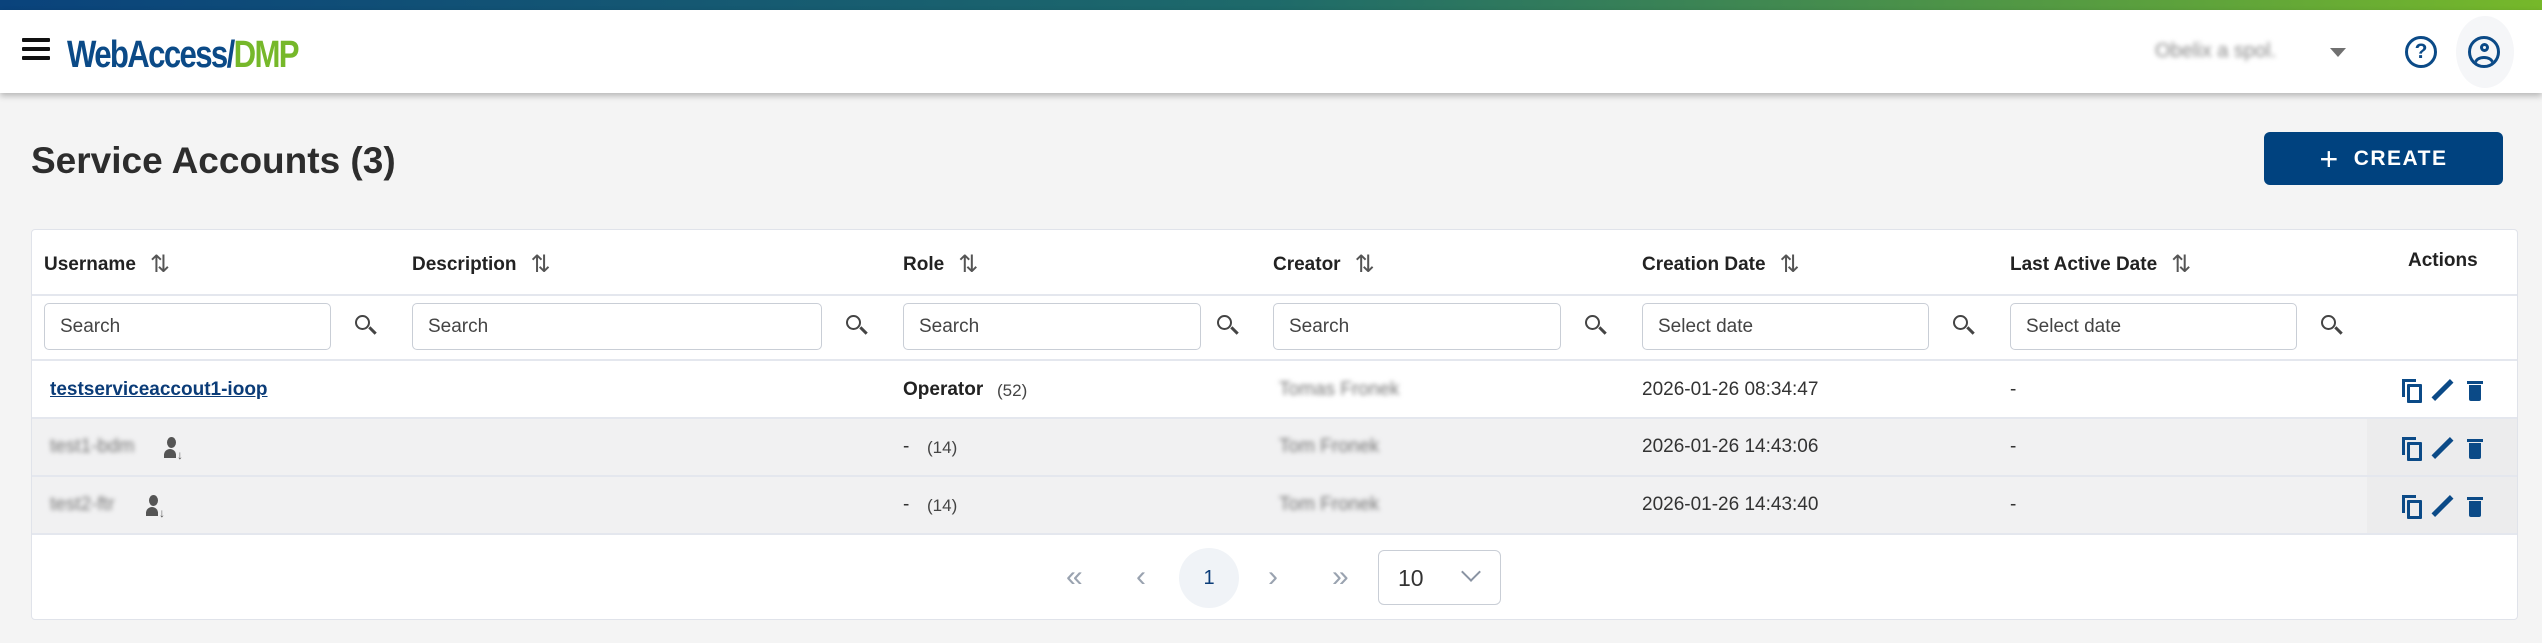 This screenshot has width=2542, height=643. I want to click on account-button, so click(2485, 52).